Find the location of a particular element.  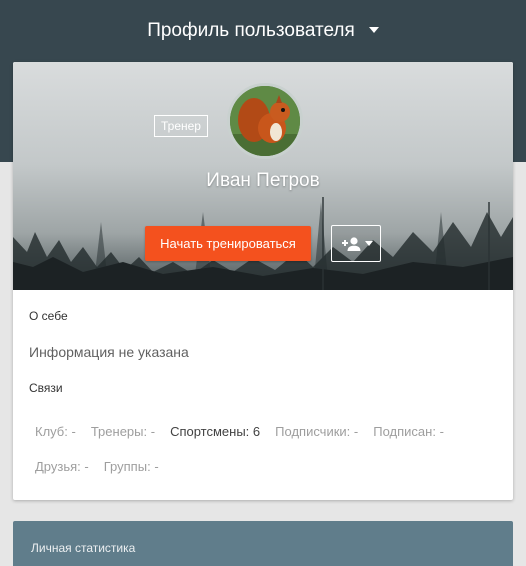

link-label: Подписан: is located at coordinates (404, 431).